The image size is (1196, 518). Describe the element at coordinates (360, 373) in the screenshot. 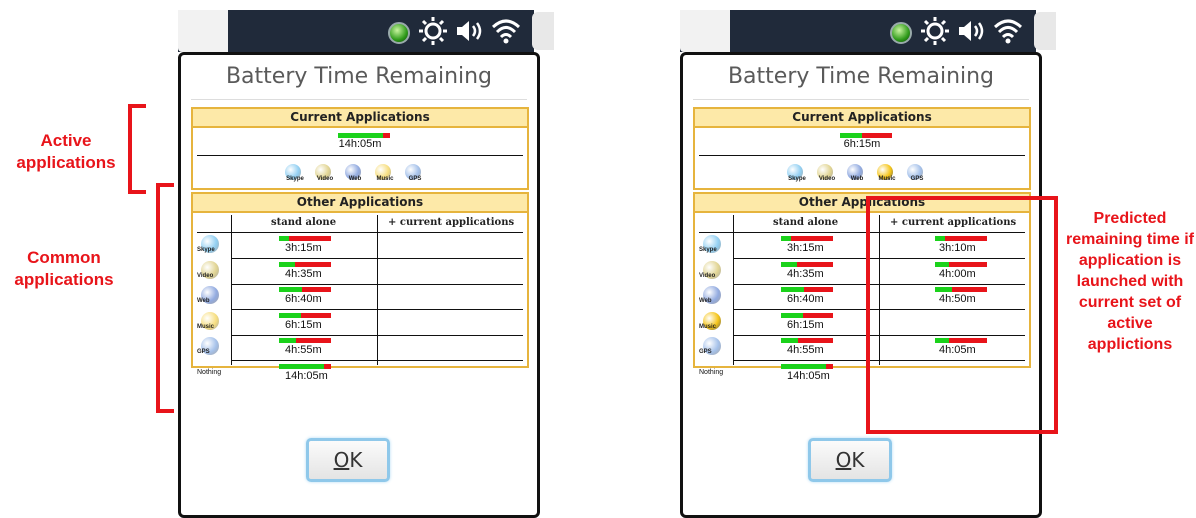

I see `table-row: Nothing 14h:05m` at that location.